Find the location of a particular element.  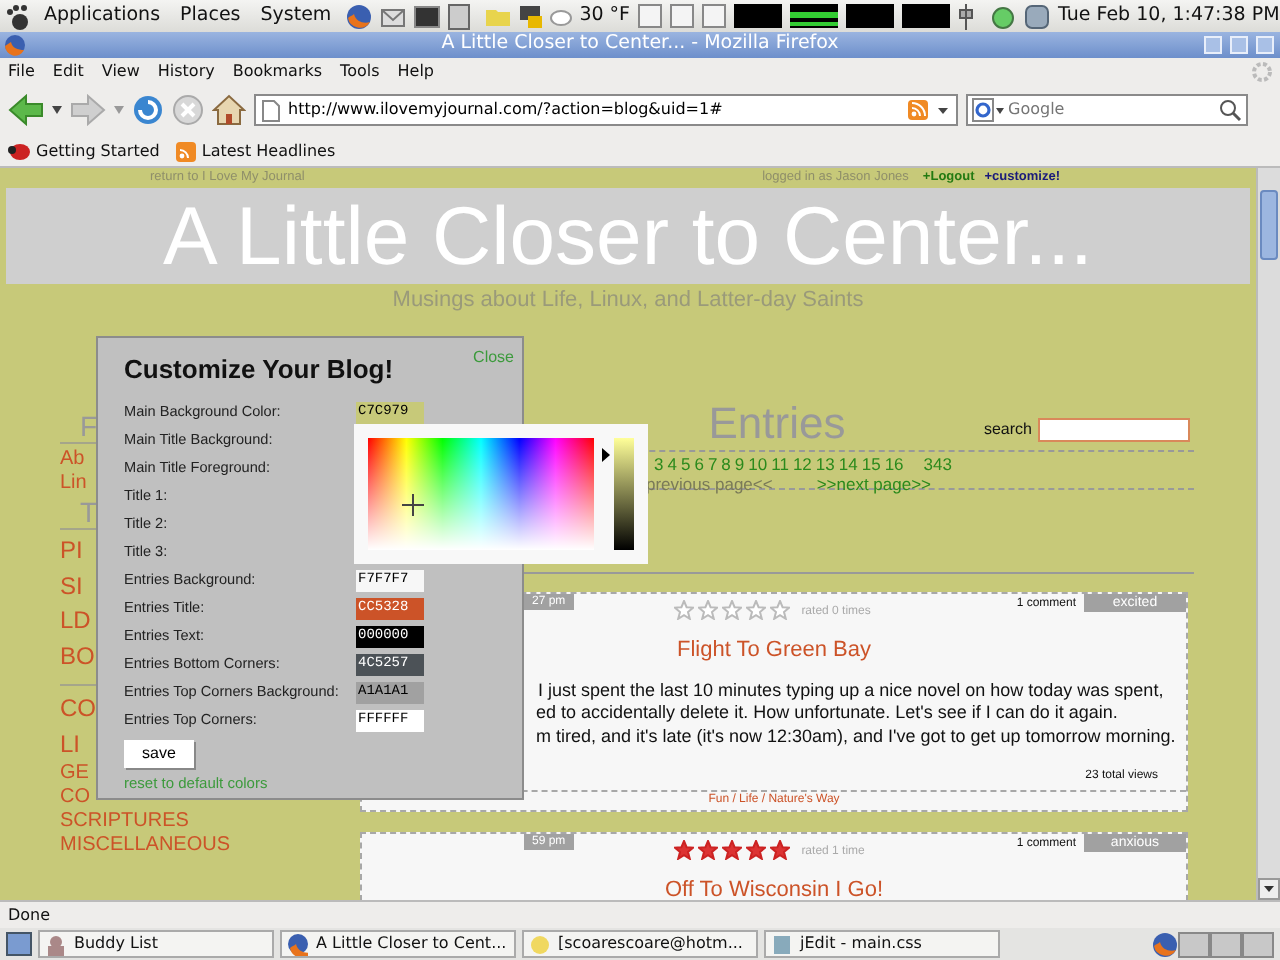

entry-text: ed to accidentally delete it. How unfortunate. Let's see if I can do it again. is located at coordinates (828, 713).